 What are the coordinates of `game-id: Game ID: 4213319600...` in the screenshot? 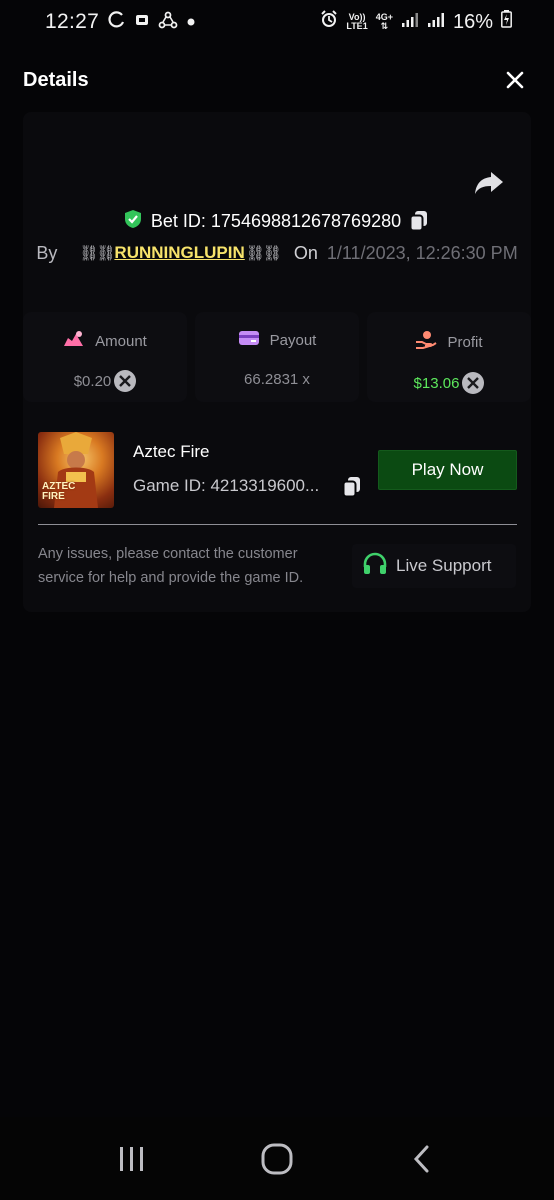 It's located at (226, 485).